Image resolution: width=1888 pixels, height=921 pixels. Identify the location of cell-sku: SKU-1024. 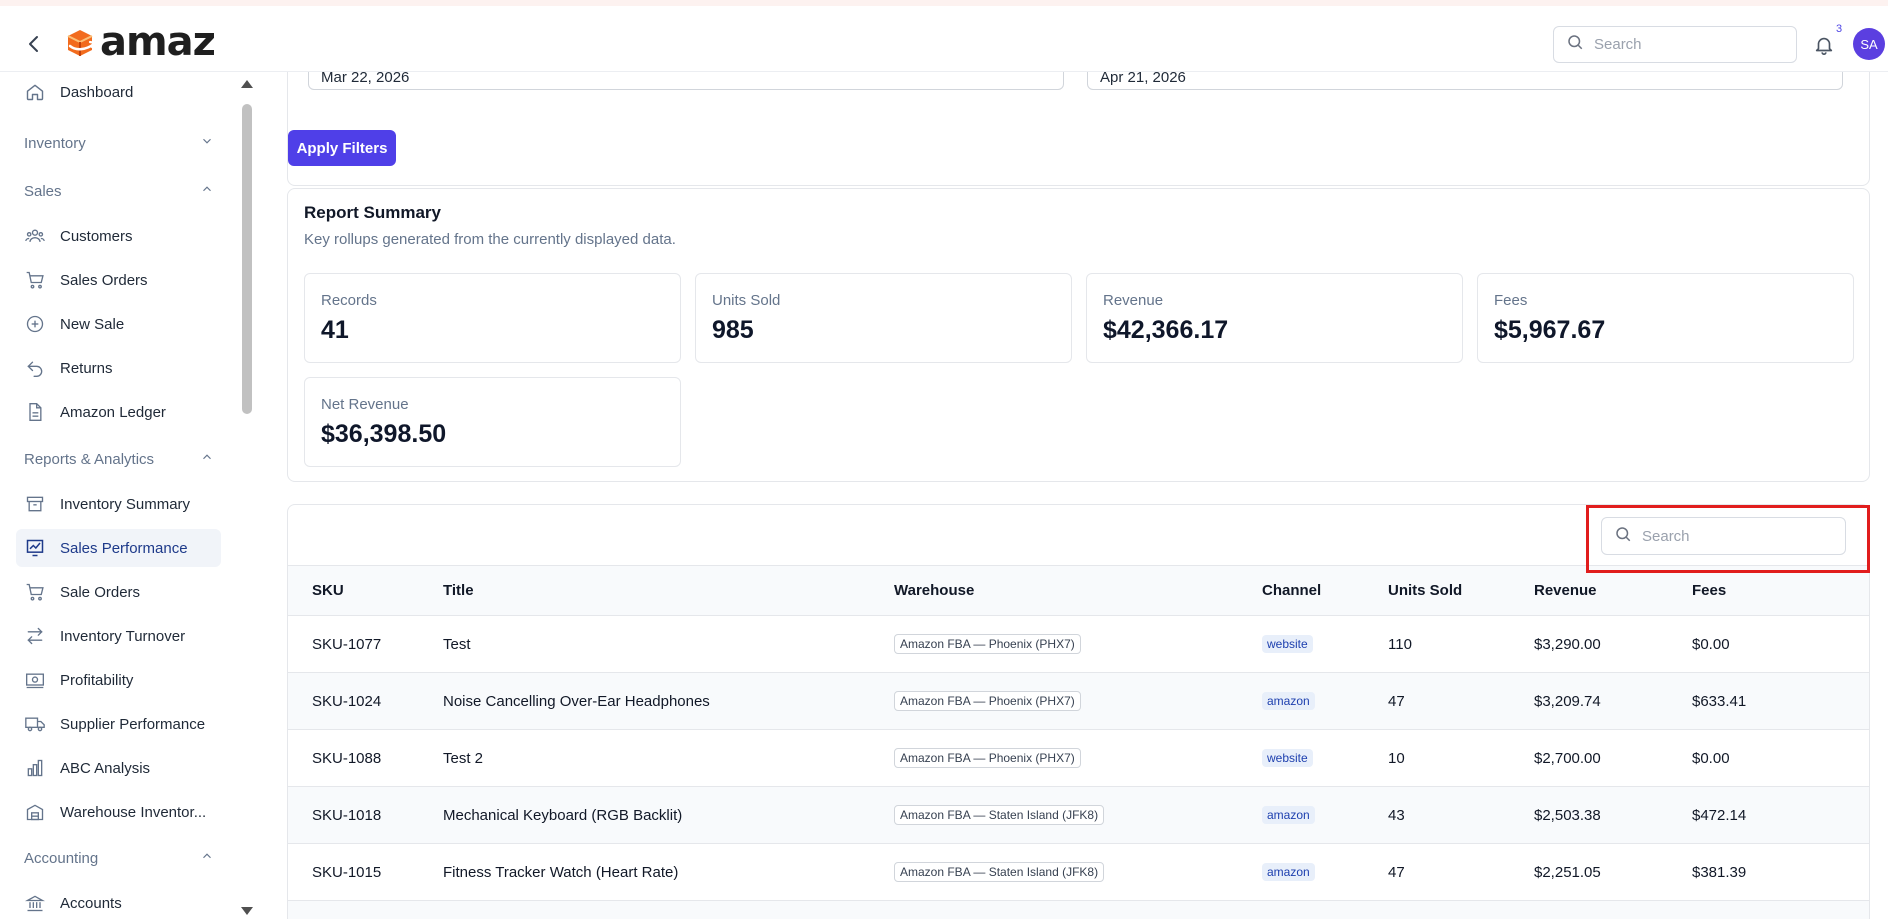
(365, 701).